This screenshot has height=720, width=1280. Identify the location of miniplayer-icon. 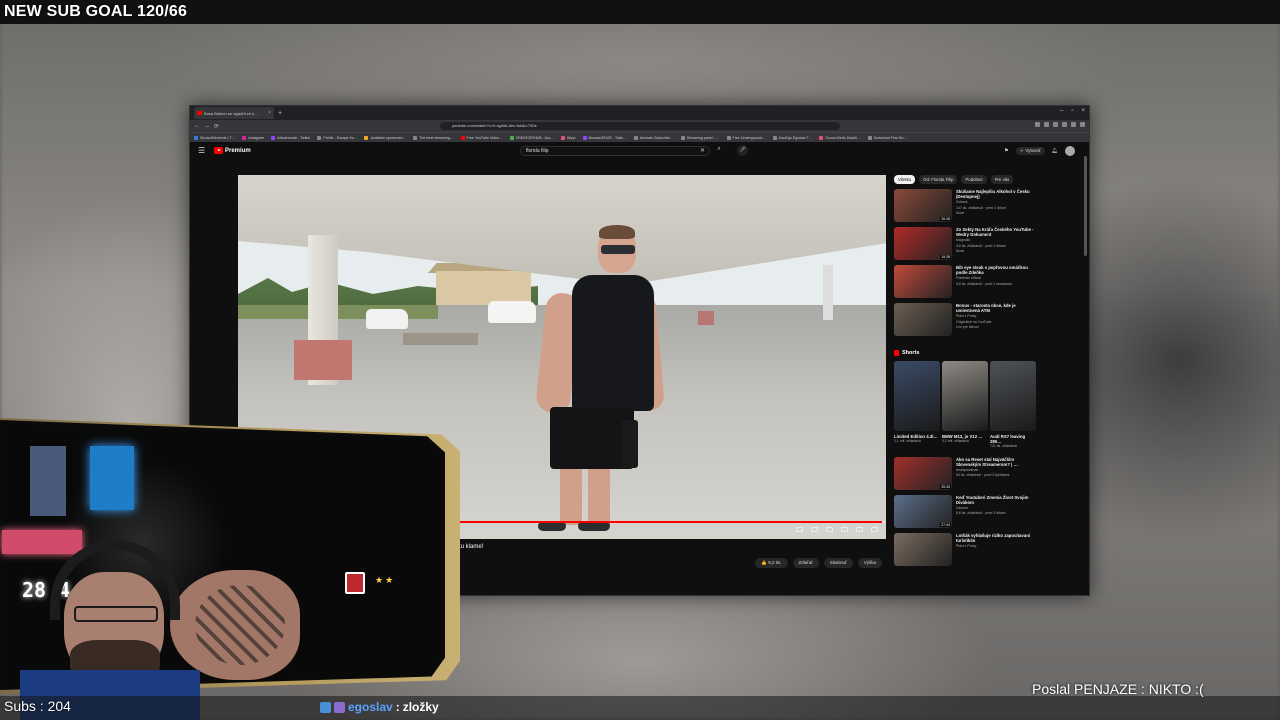
(844, 529).